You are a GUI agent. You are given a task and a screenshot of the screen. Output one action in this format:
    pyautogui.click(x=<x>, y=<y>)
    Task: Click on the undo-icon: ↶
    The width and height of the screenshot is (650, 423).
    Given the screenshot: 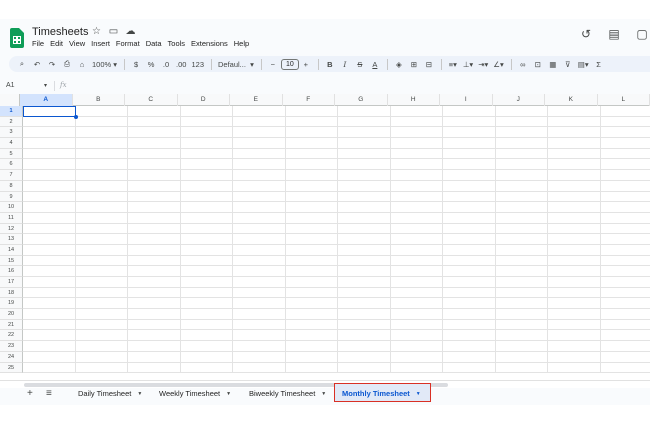 What is the action you would take?
    pyautogui.click(x=37, y=64)
    